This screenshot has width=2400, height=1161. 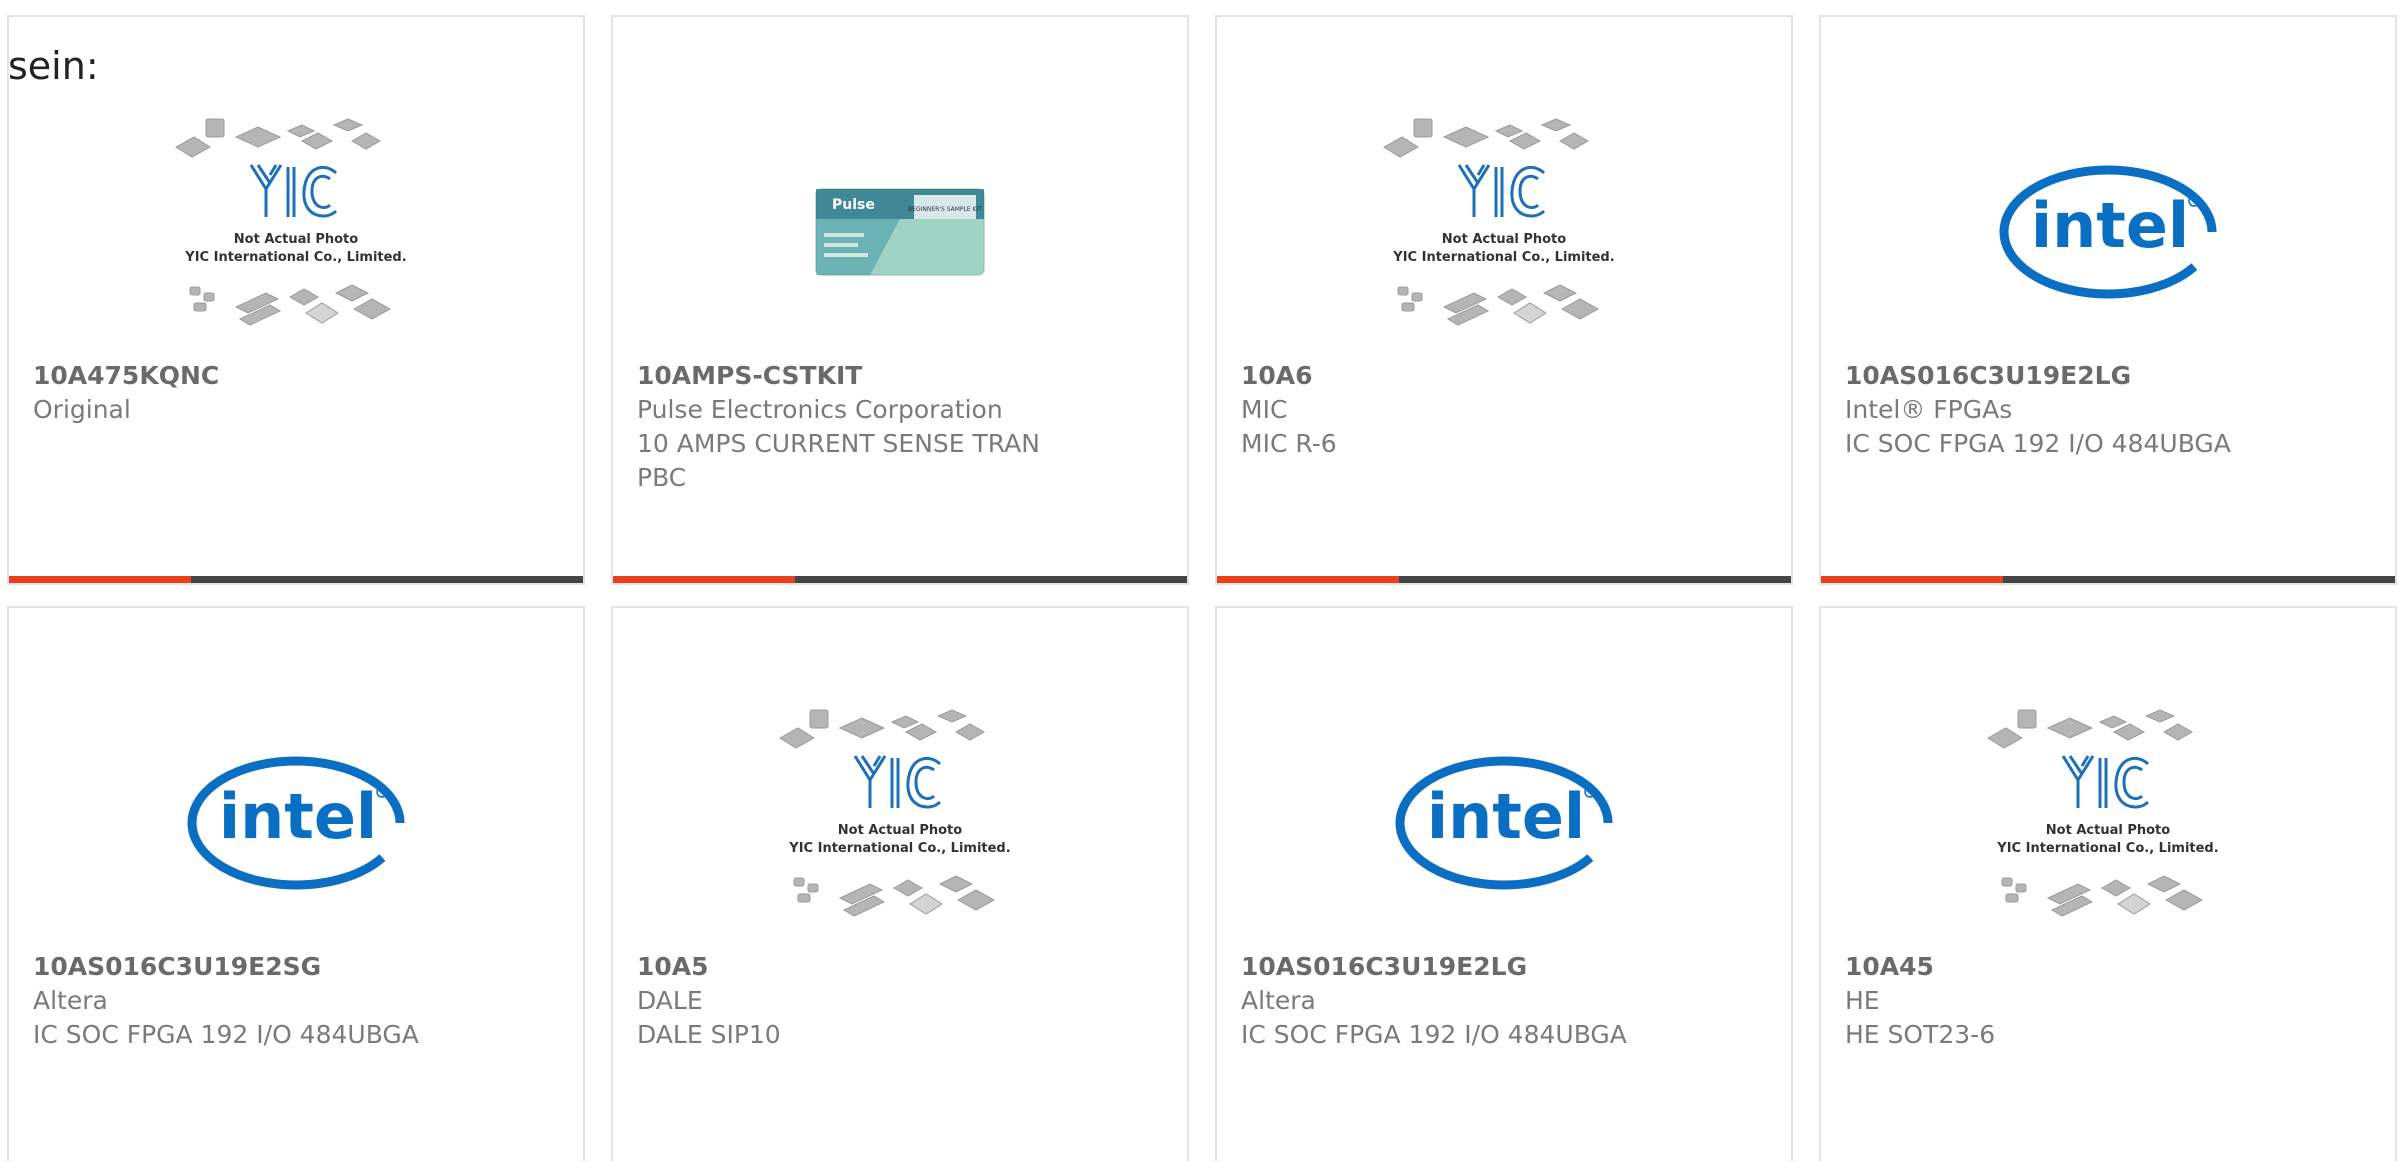 I want to click on part-number-link: 10AS016C3U19E2SG, so click(x=296, y=967).